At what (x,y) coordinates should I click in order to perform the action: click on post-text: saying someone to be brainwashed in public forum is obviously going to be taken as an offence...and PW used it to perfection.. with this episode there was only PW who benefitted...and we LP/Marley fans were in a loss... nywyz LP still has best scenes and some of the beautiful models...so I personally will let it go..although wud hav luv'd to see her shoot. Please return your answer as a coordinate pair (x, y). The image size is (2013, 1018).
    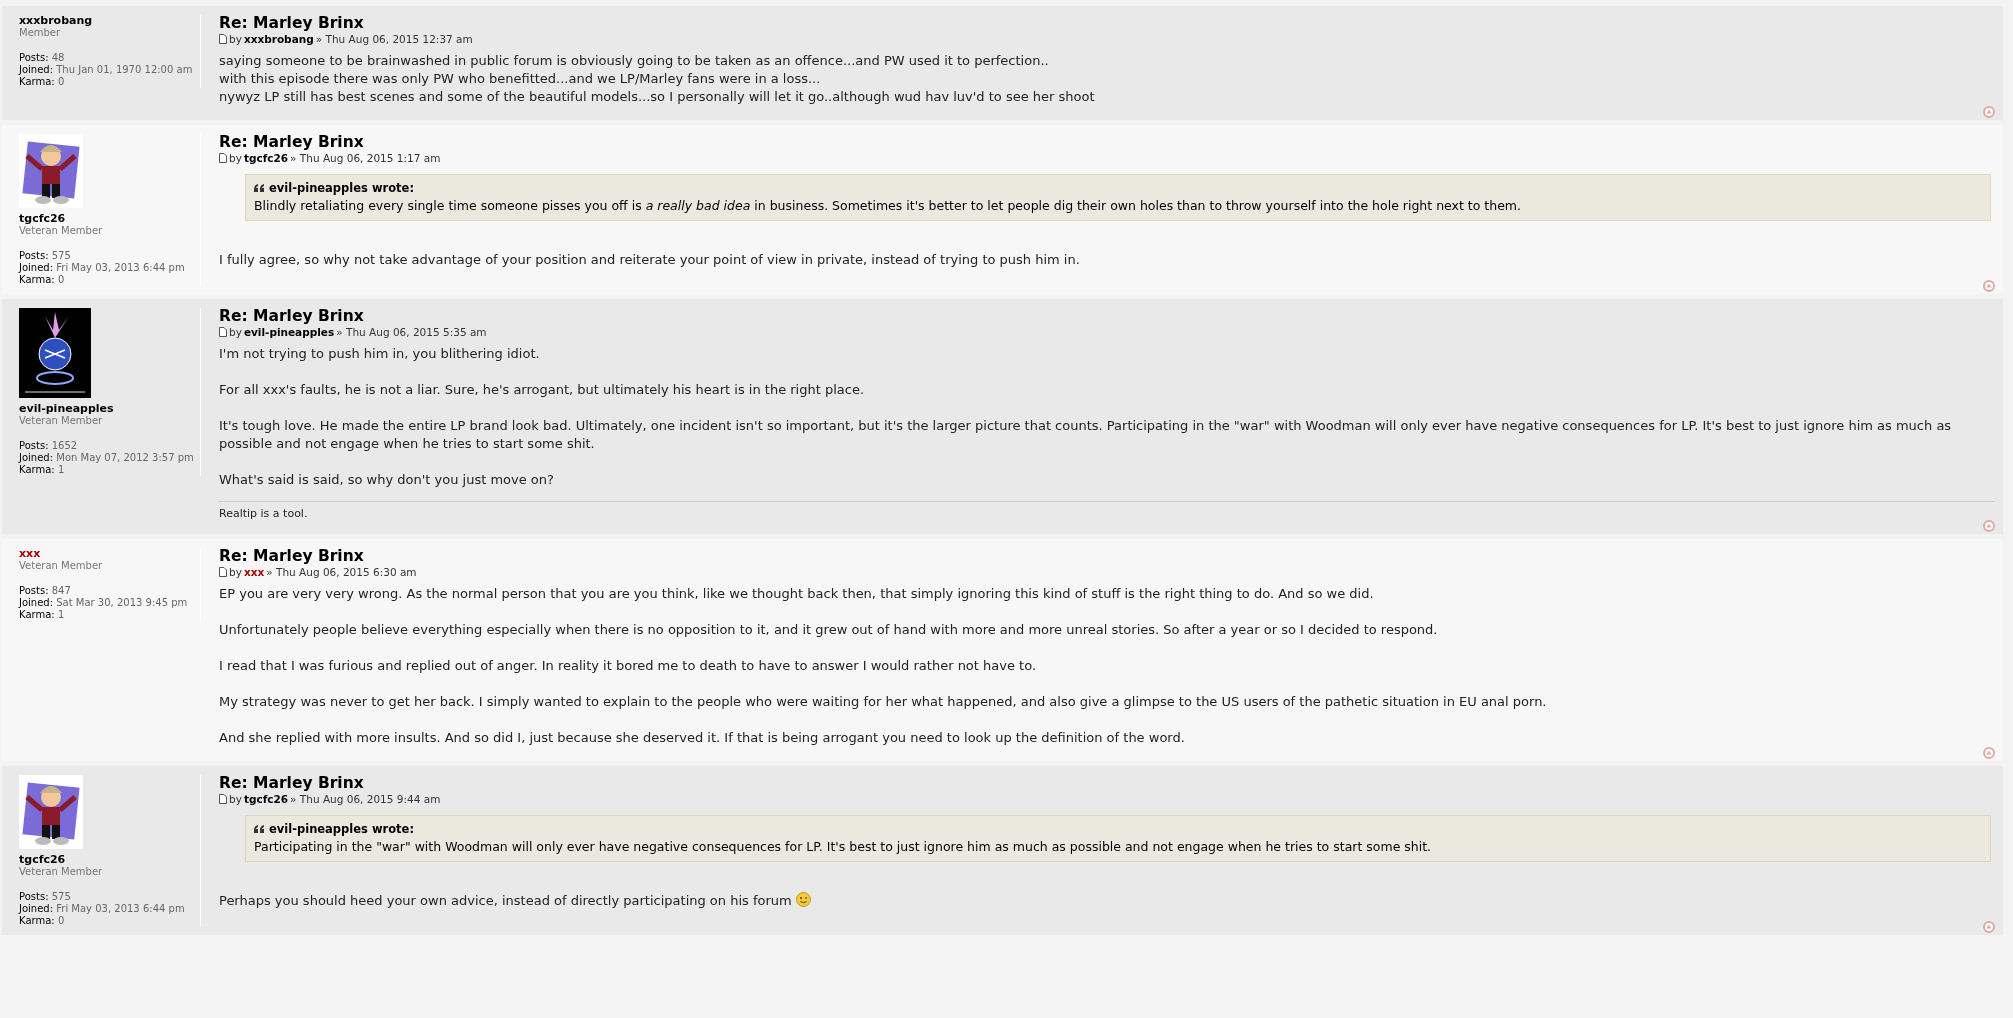
    Looking at the image, I should click on (657, 78).